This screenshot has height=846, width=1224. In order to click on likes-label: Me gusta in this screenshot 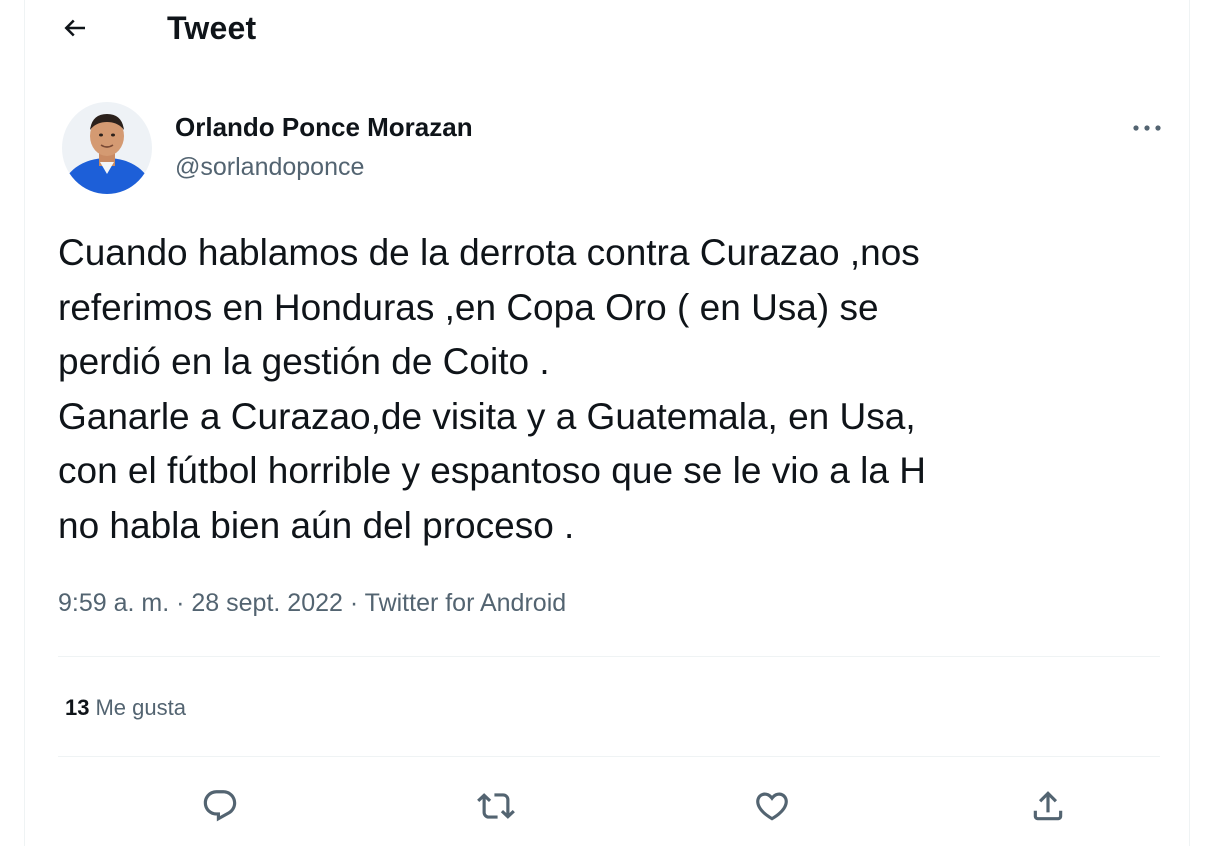, I will do `click(140, 707)`.